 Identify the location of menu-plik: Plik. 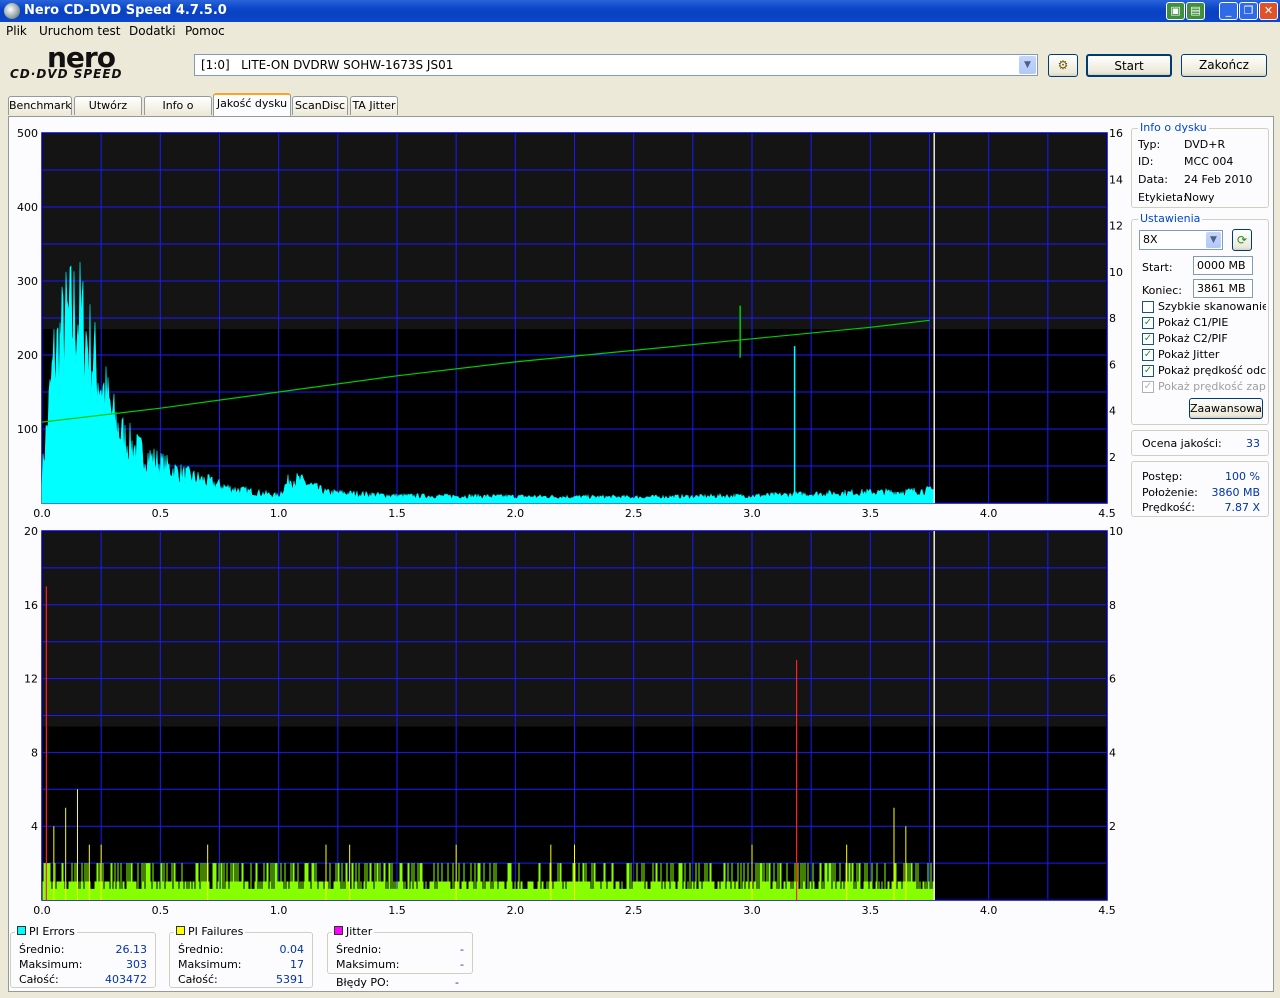
(16, 31).